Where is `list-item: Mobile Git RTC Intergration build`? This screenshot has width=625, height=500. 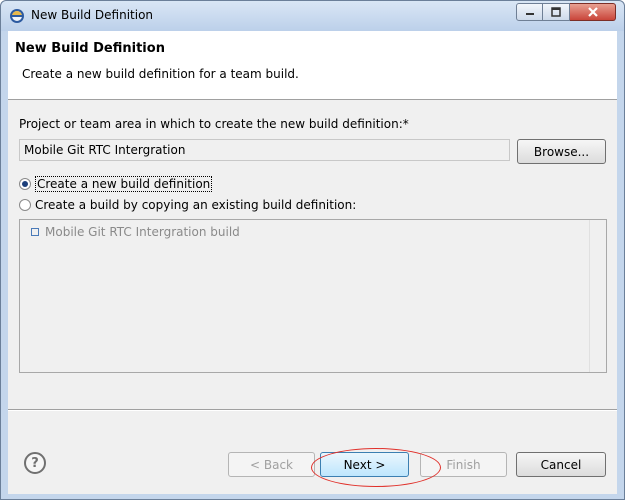 list-item: Mobile Git RTC Intergration build is located at coordinates (134, 232).